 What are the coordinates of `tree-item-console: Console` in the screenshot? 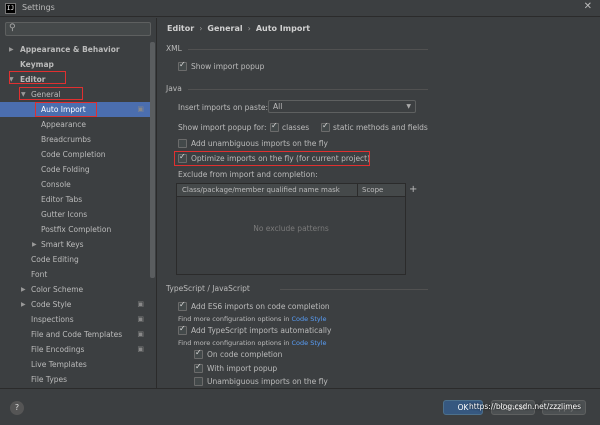 It's located at (75, 184).